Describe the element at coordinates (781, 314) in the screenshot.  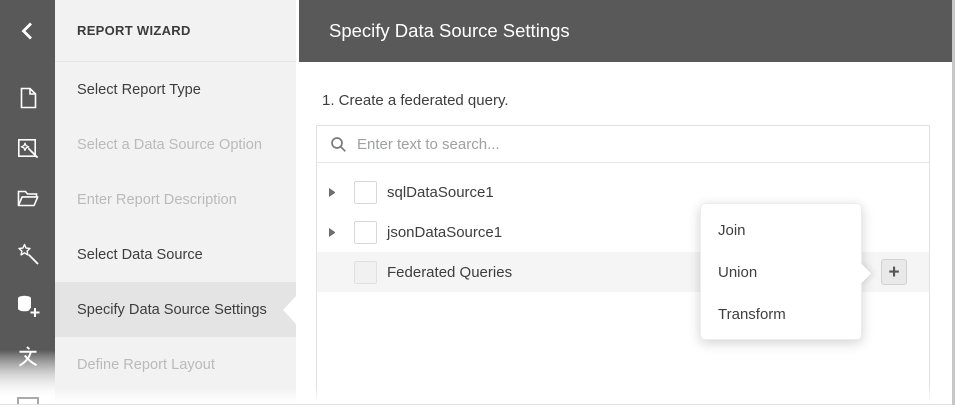
I see `menu-item-transform: Transform` at that location.